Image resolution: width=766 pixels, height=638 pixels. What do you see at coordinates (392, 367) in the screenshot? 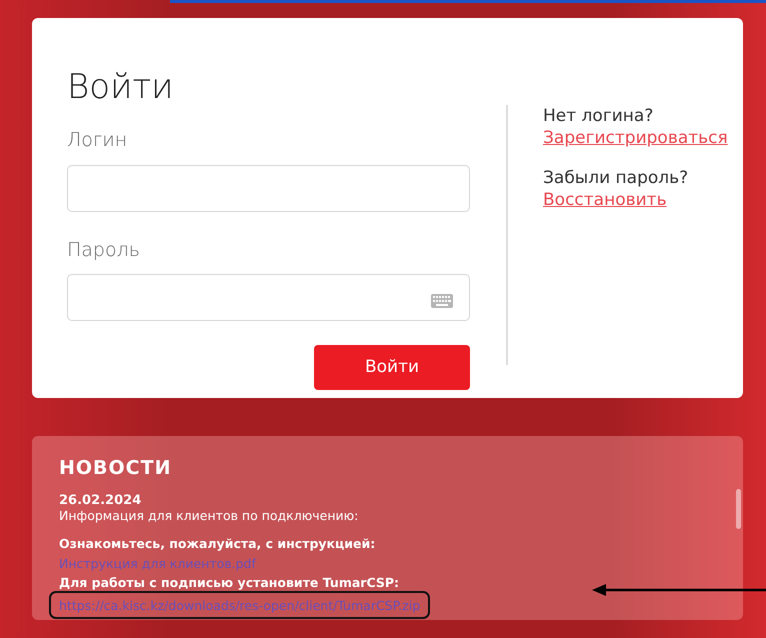
I see `login-button: Войти` at bounding box center [392, 367].